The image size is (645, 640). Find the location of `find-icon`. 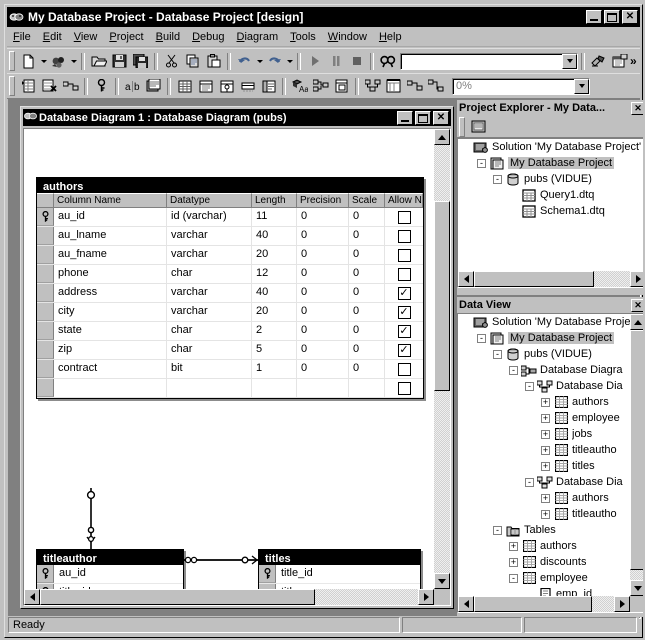

find-icon is located at coordinates (387, 61).